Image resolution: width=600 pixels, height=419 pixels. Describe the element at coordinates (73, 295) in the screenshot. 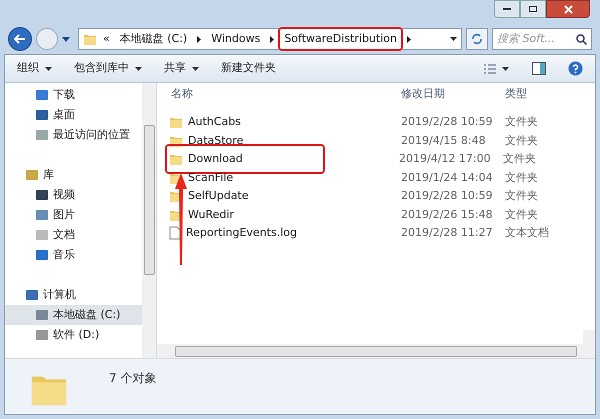

I see `sidebar-item: 计算机` at that location.